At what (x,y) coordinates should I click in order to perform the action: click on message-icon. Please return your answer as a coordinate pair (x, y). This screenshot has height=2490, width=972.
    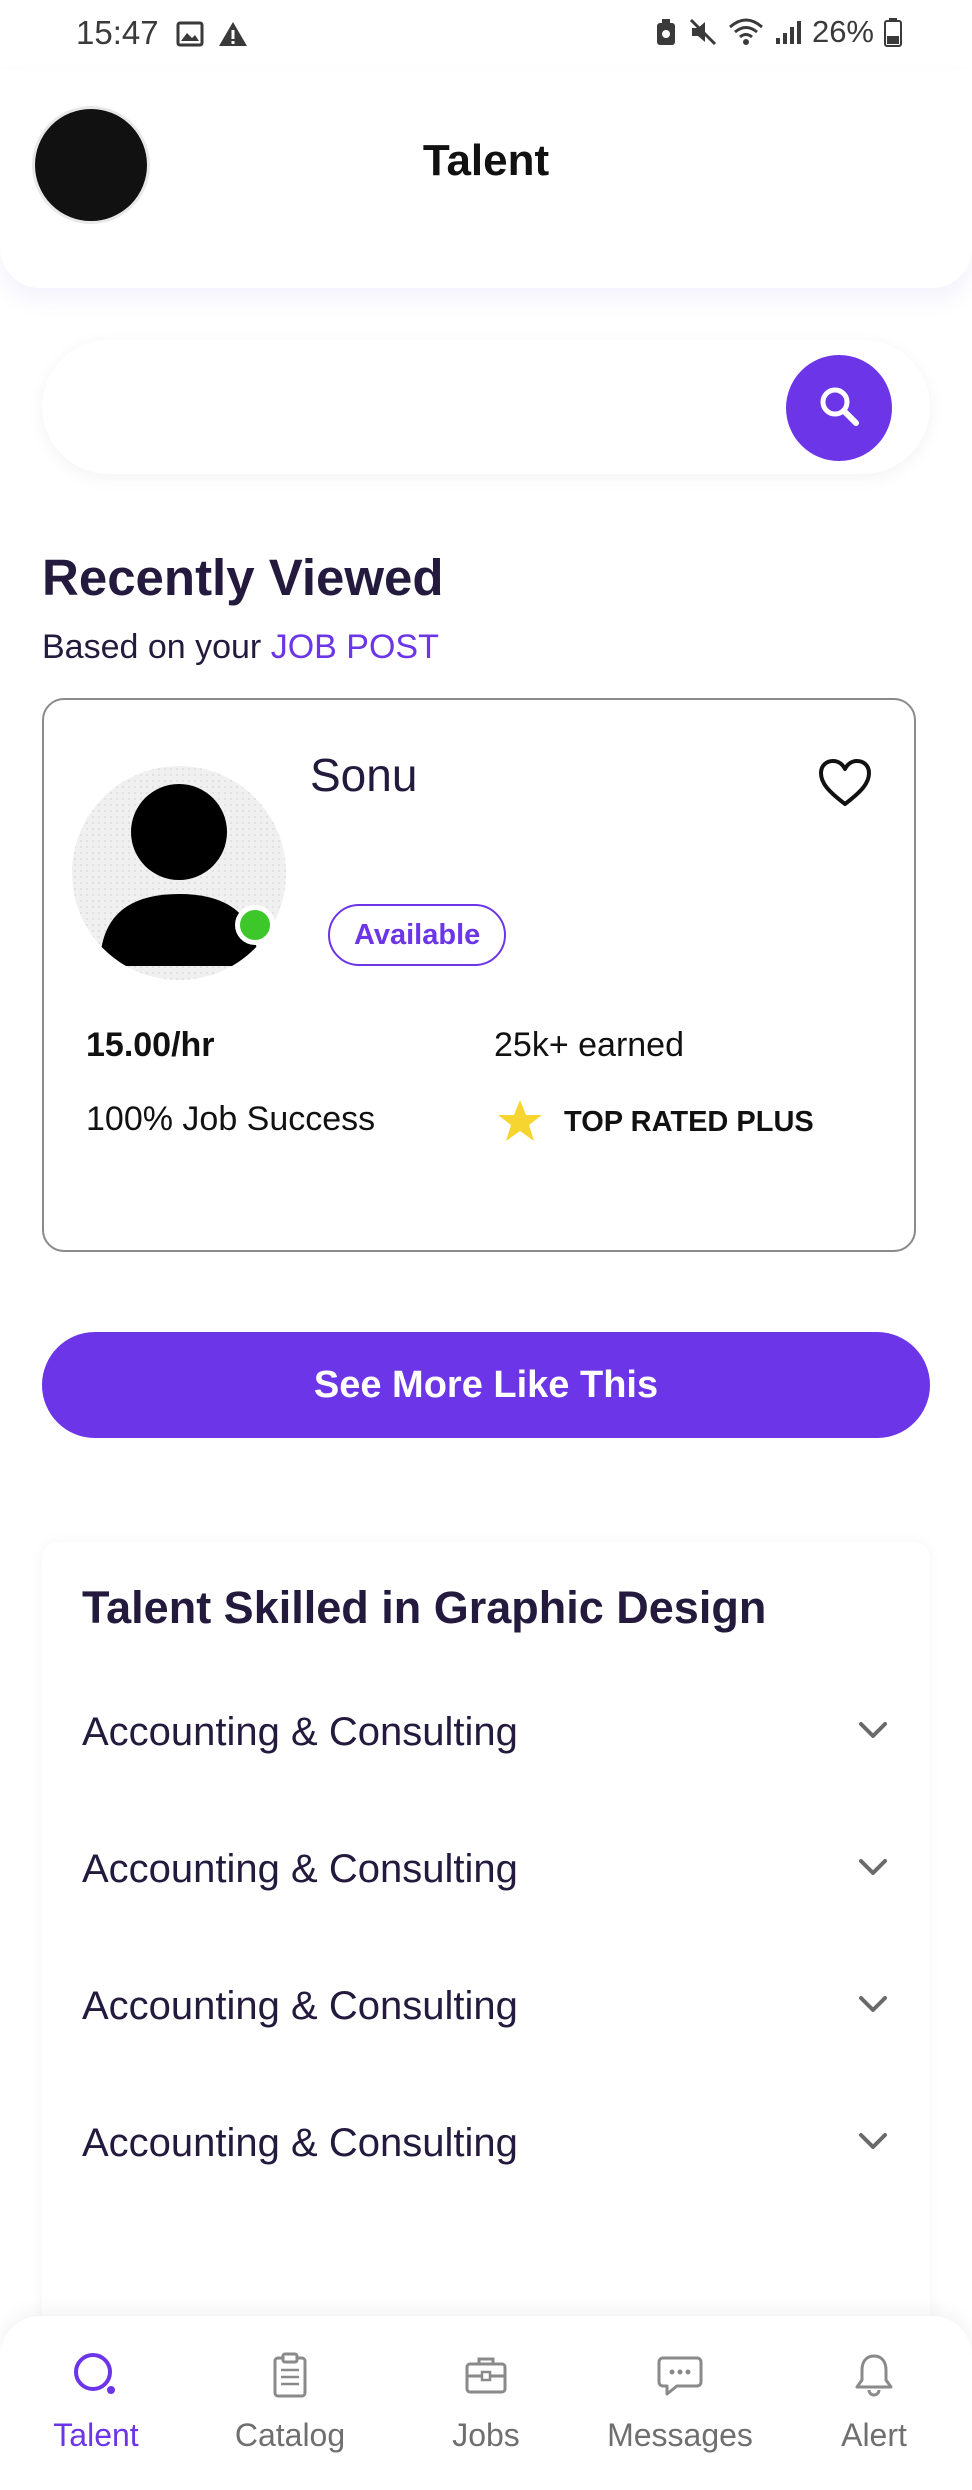
    Looking at the image, I should click on (680, 2377).